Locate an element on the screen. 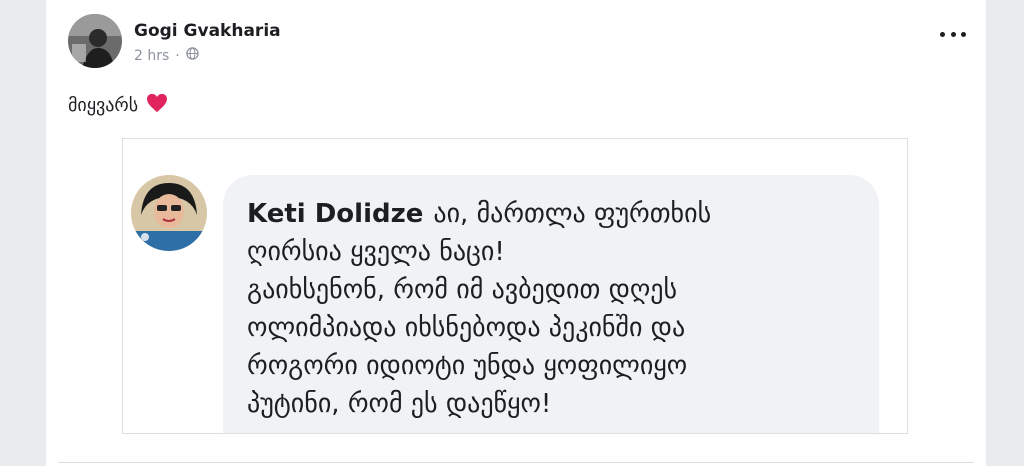  globe-icon is located at coordinates (192, 55).